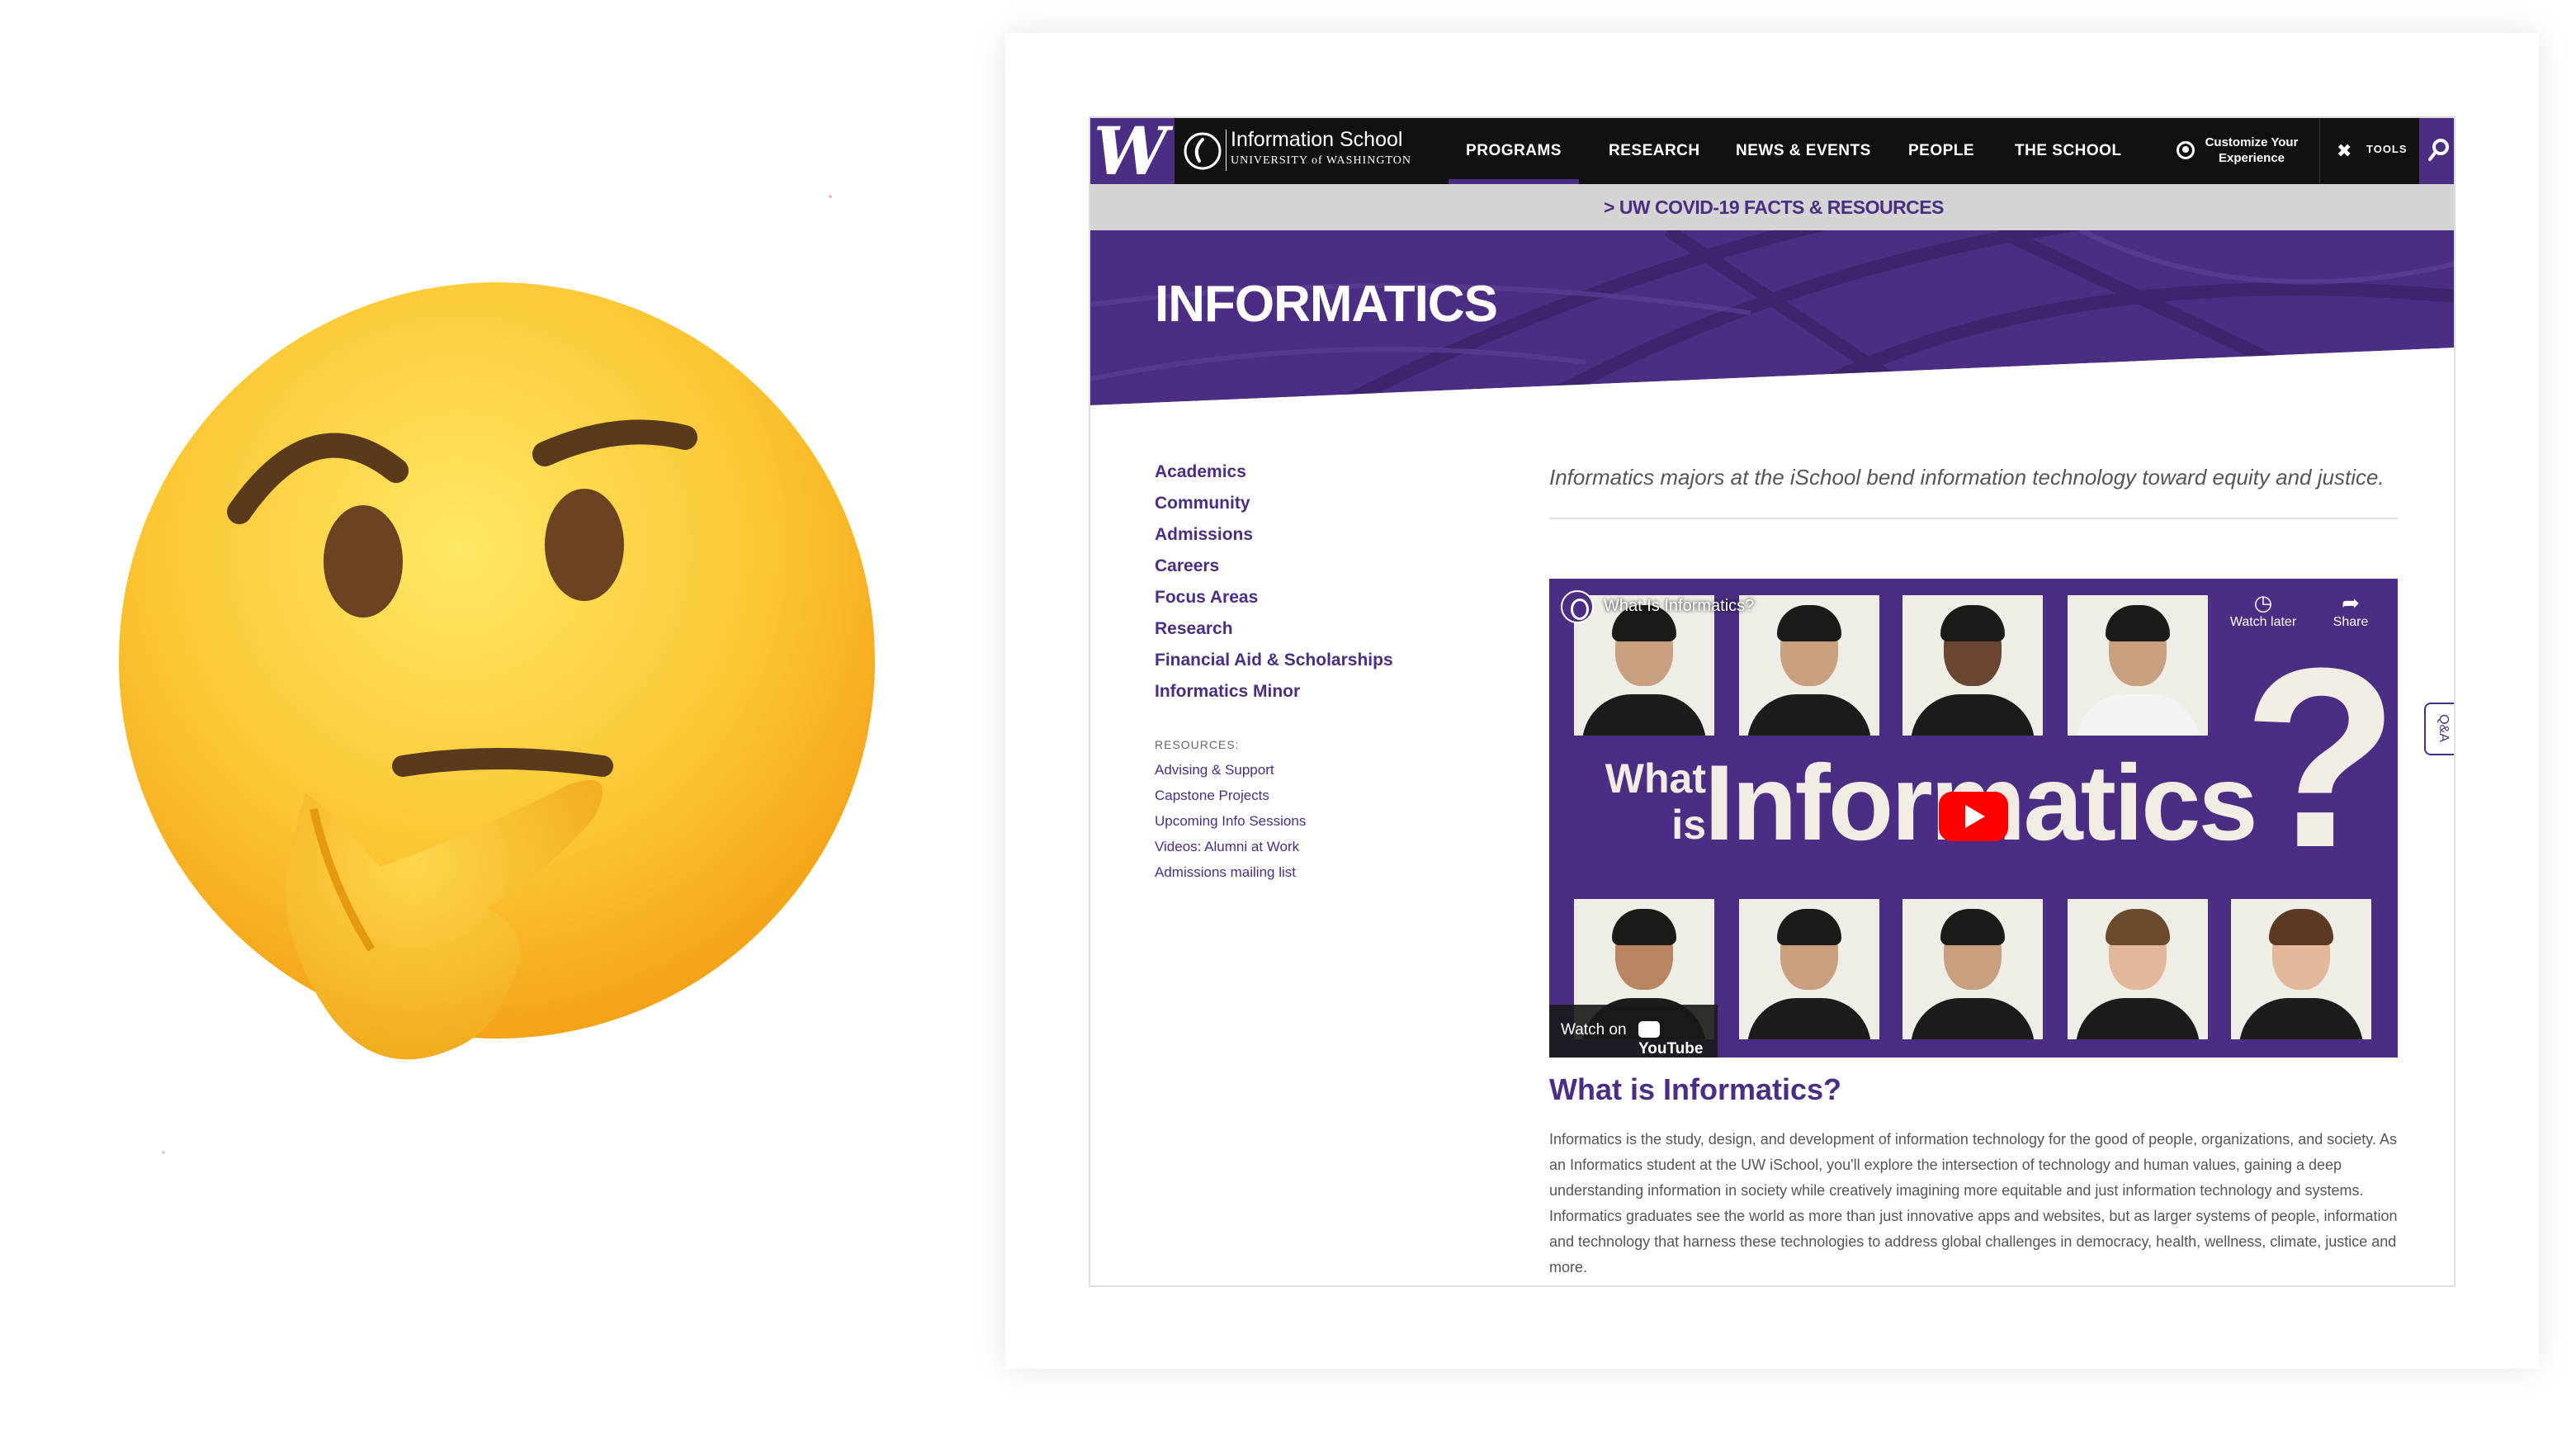 The width and height of the screenshot is (2576, 1429). What do you see at coordinates (1311, 535) in the screenshot?
I see `sidebar-item-admissions: Admissions` at bounding box center [1311, 535].